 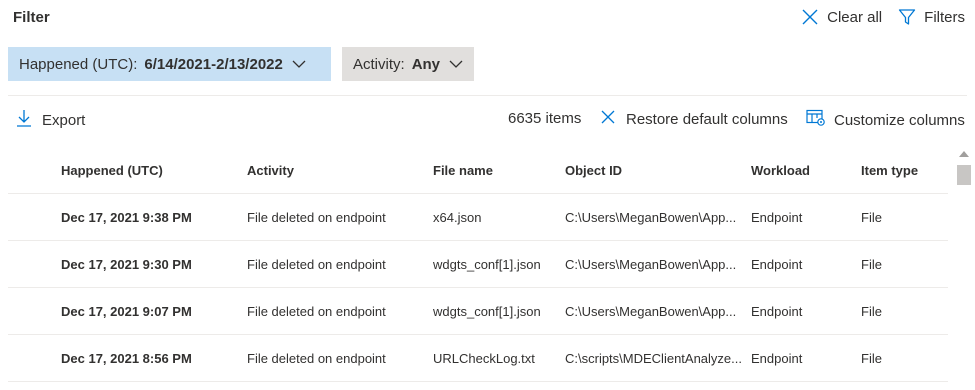 I want to click on export-label: Export, so click(x=64, y=120).